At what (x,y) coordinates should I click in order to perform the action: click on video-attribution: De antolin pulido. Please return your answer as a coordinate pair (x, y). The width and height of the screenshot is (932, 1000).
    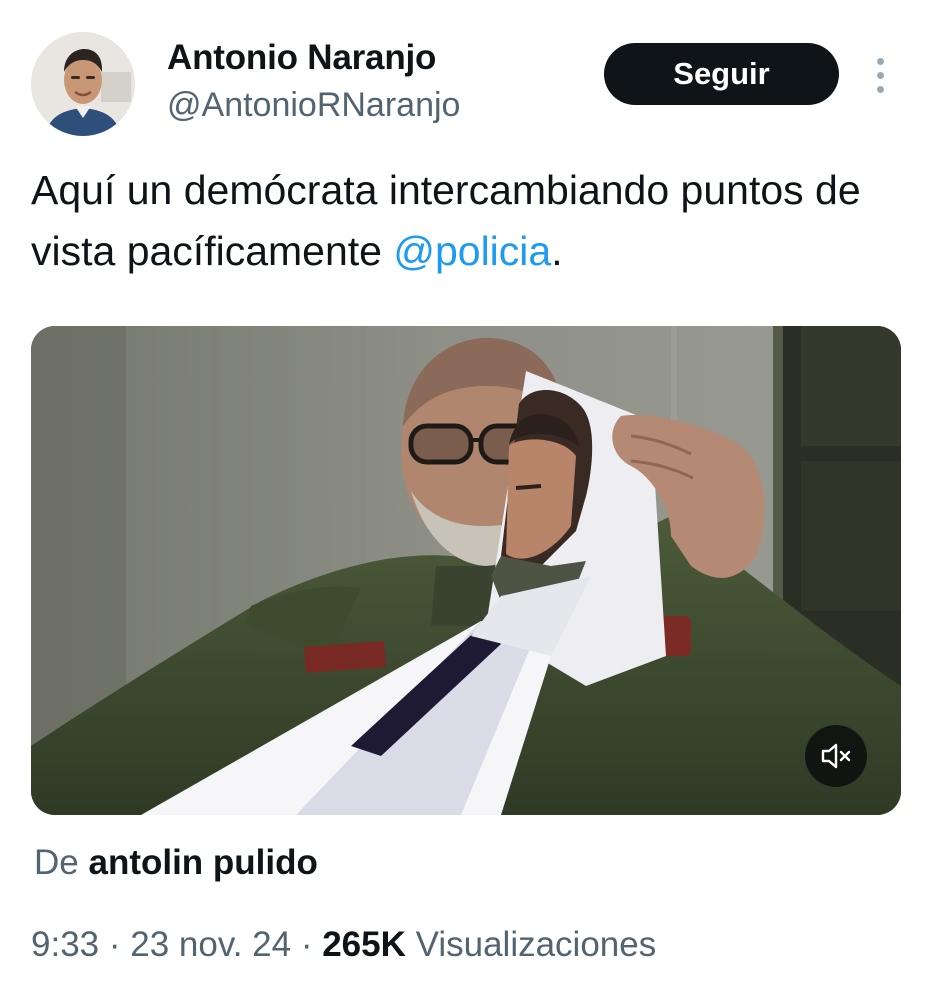
    Looking at the image, I should click on (176, 863).